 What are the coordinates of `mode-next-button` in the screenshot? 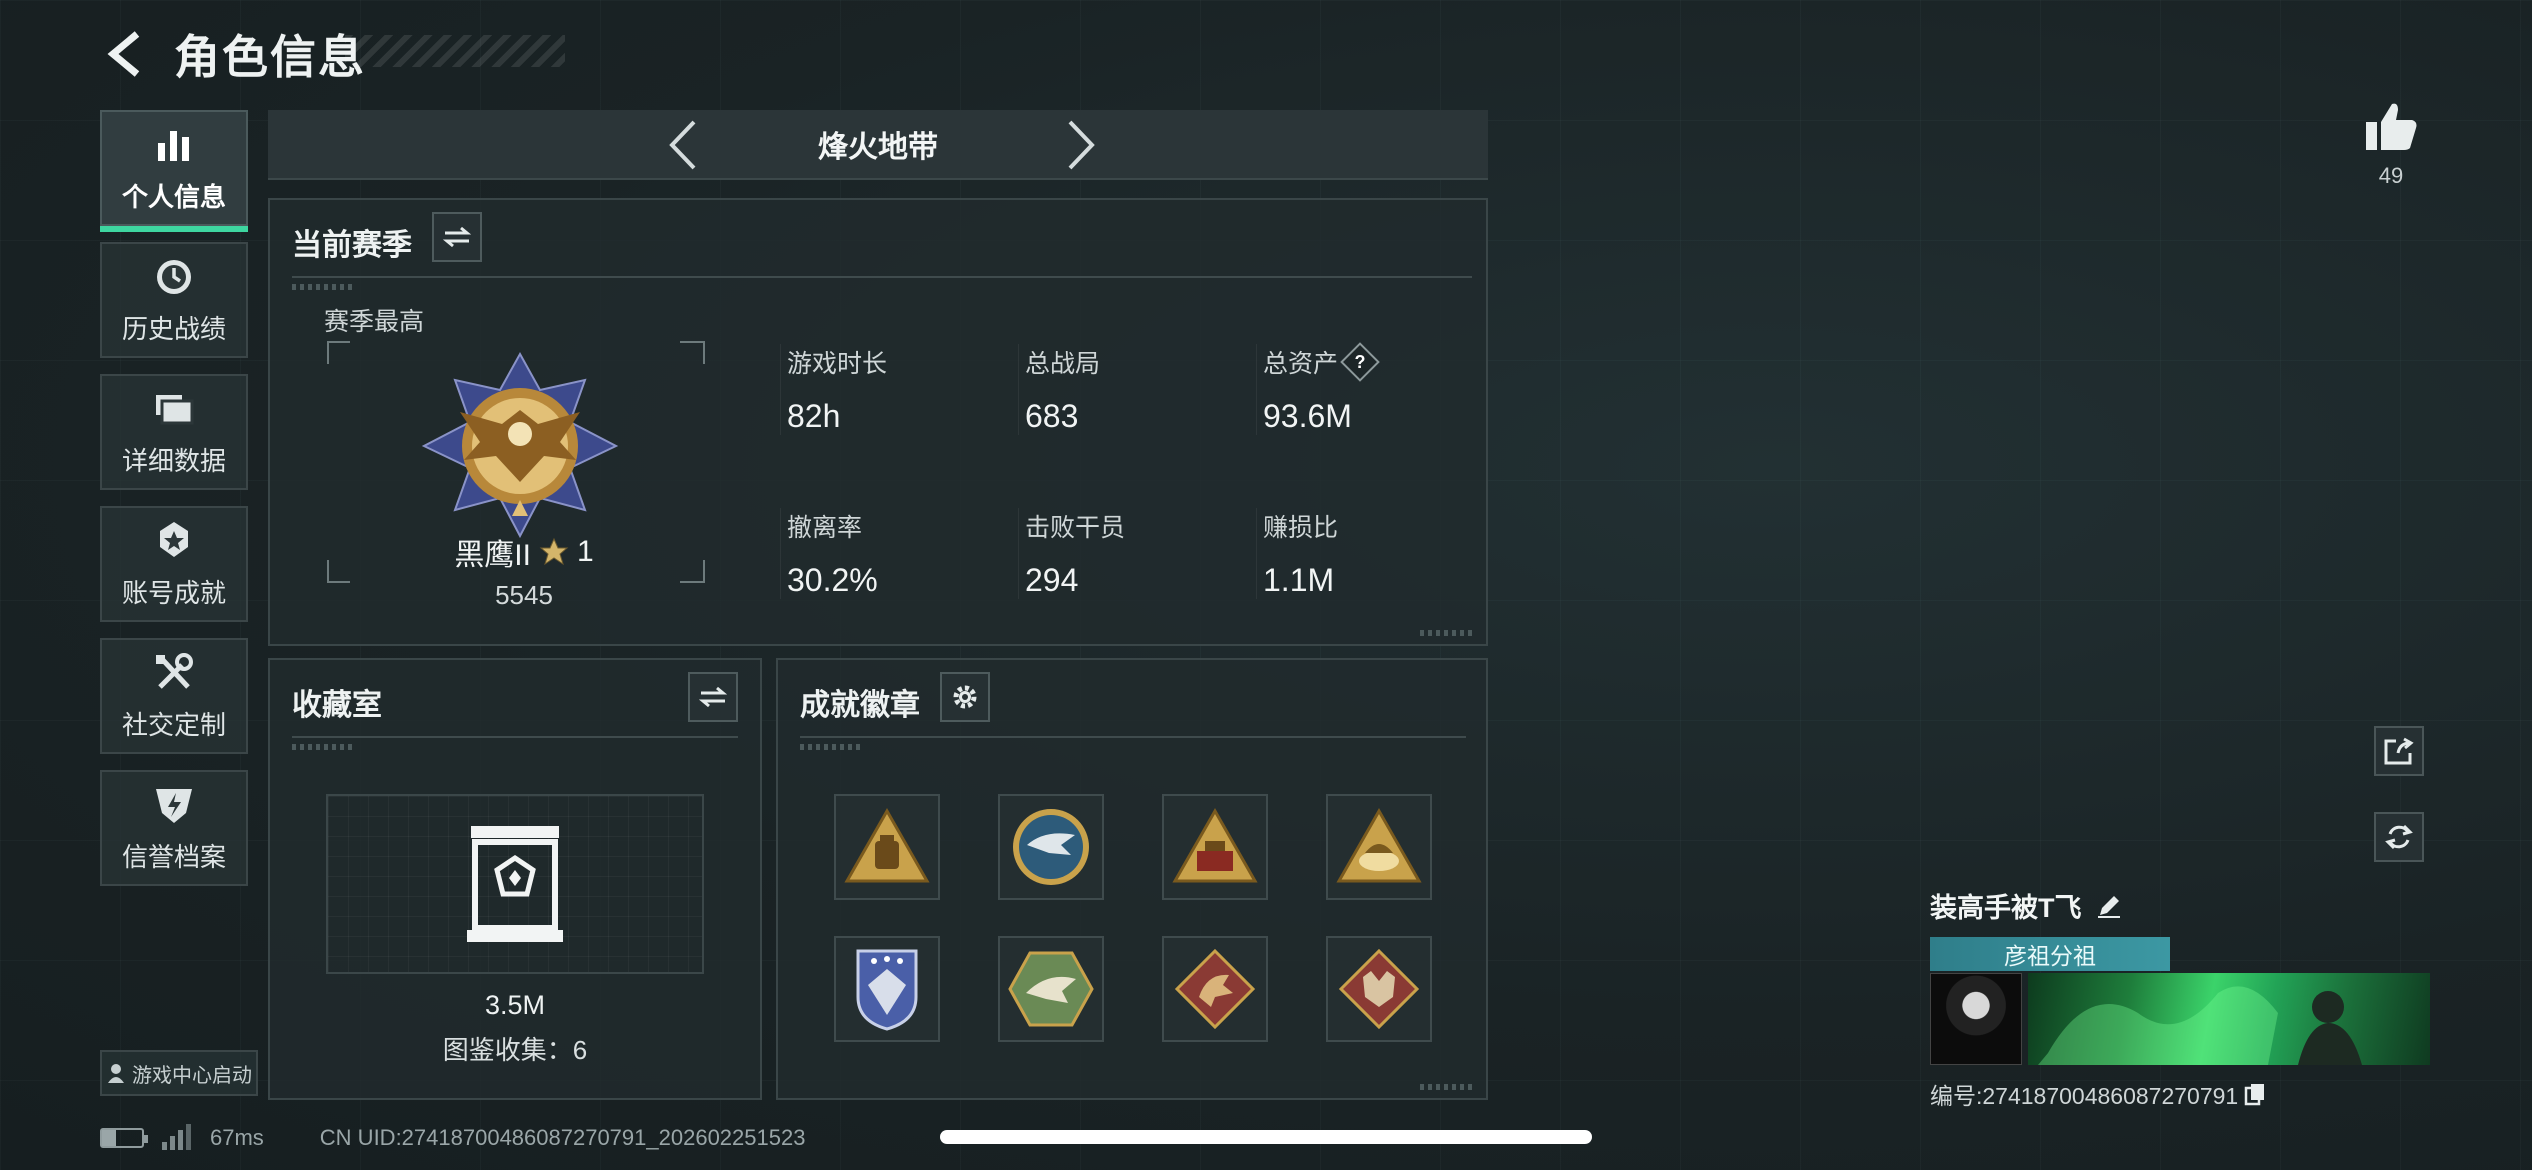 It's located at (1081, 145).